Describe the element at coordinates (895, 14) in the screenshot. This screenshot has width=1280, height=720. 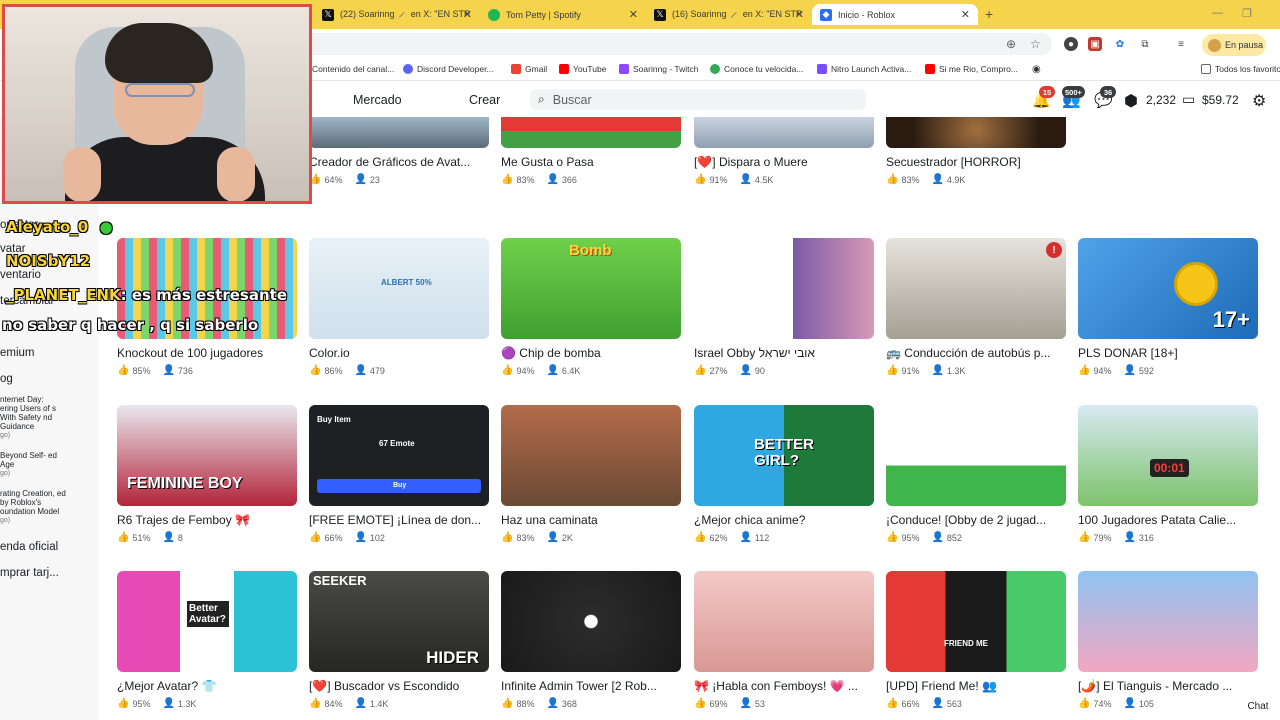
I see `browser-tab-active: ◆ Inicio - Roblox ✕` at that location.